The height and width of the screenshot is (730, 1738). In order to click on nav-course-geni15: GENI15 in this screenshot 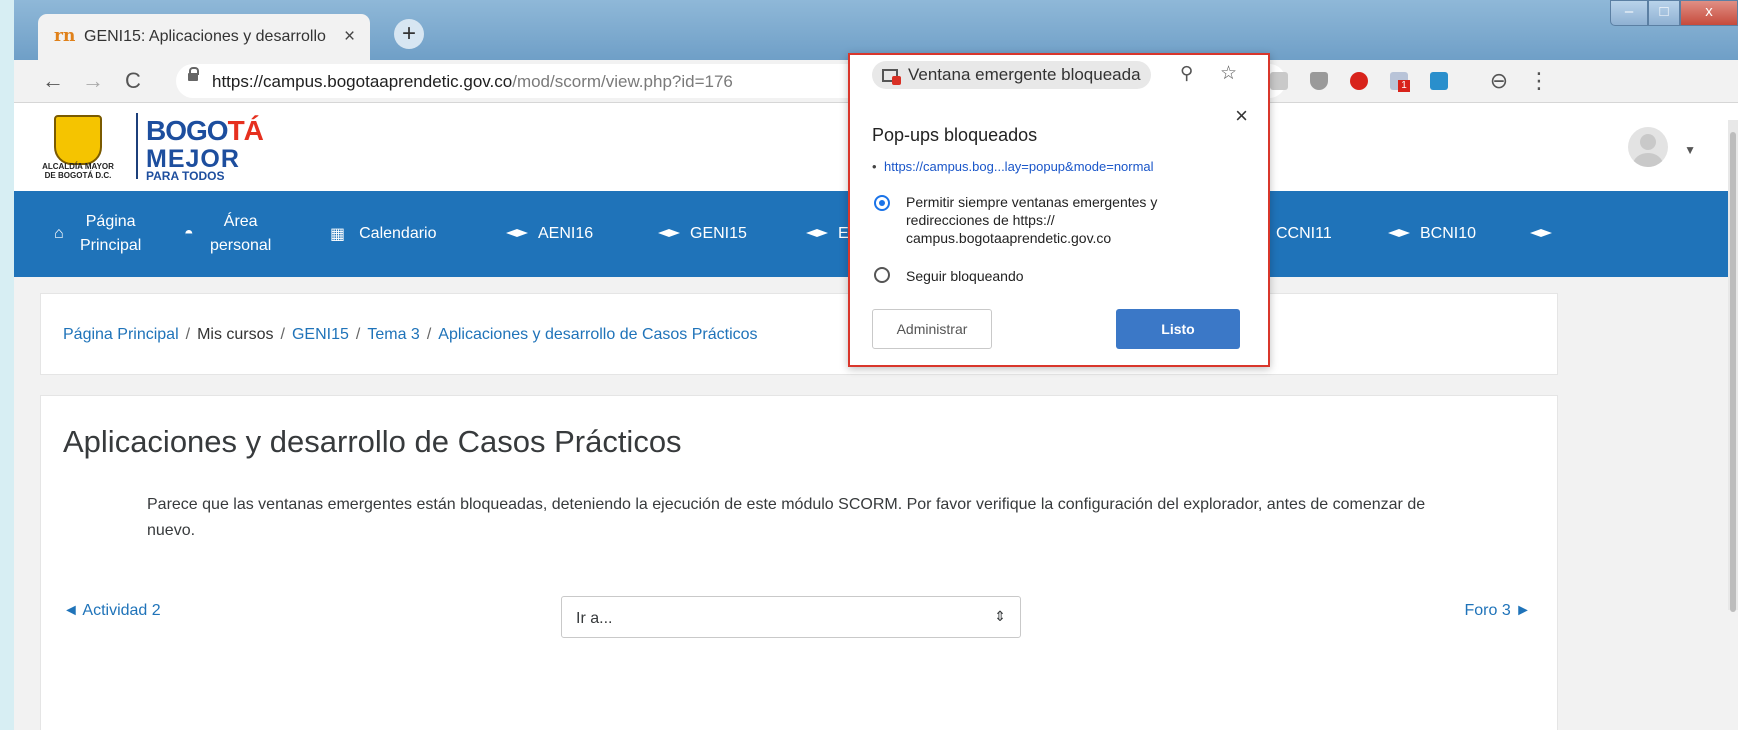, I will do `click(702, 234)`.